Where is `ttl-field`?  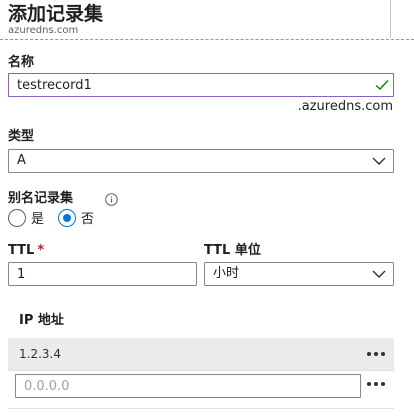
ttl-field is located at coordinates (102, 274).